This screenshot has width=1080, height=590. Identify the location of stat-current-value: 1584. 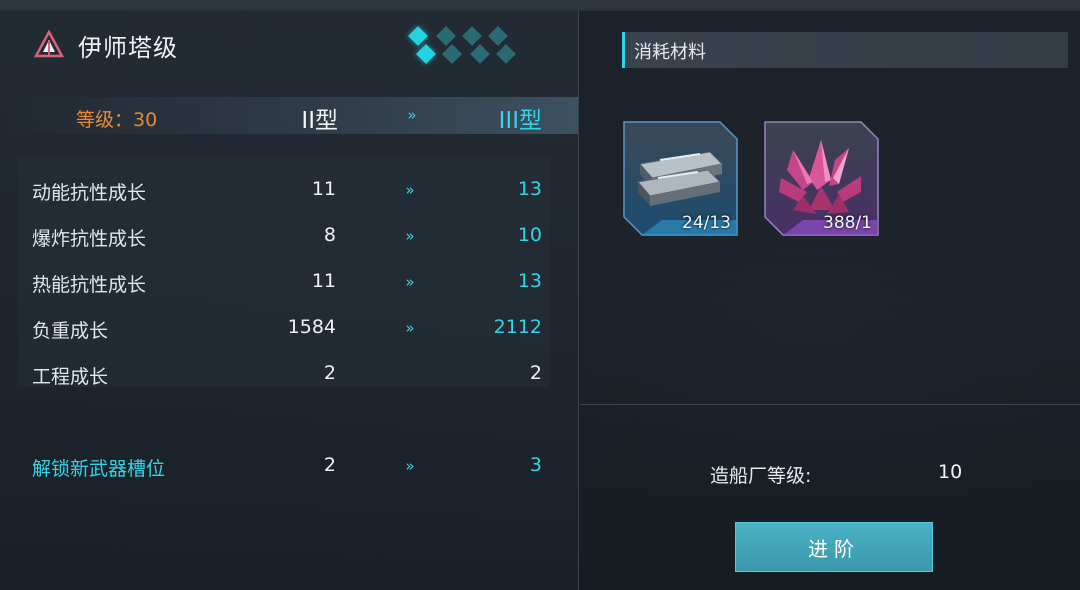
(311, 327).